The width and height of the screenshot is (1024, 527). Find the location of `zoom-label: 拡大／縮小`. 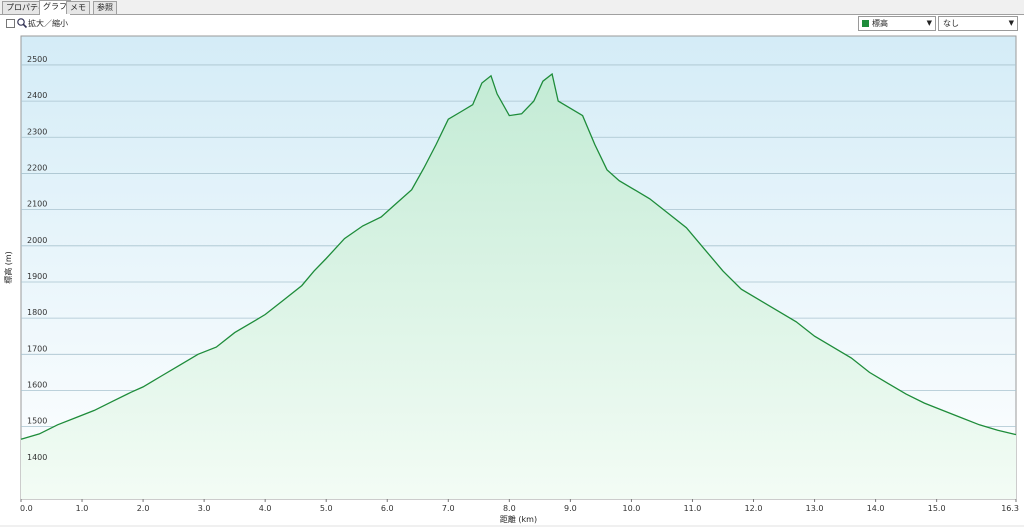

zoom-label: 拡大／縮小 is located at coordinates (48, 23).